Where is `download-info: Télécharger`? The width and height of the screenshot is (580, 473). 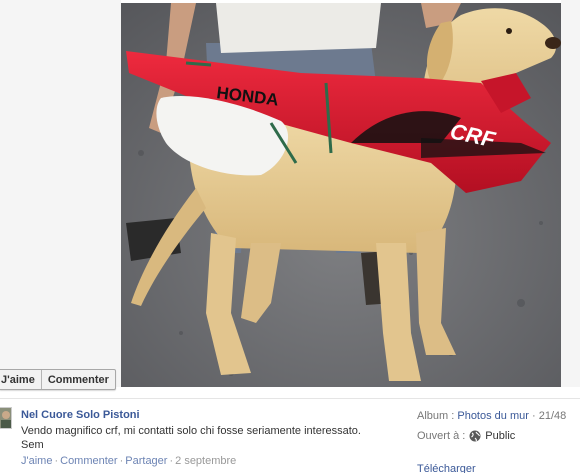 download-info: Télécharger is located at coordinates (446, 468).